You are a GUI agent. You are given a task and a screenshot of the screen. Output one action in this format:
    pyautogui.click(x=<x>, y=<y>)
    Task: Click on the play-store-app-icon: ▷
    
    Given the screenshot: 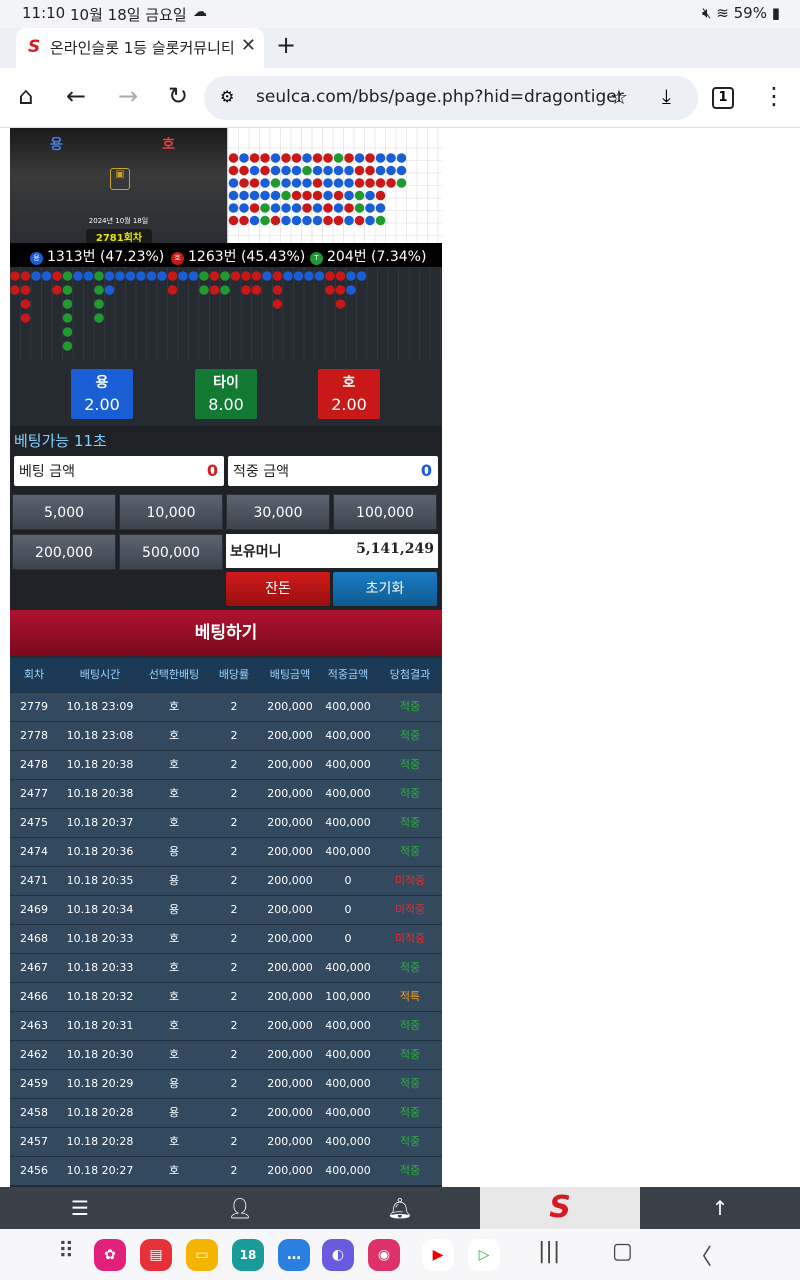 What is the action you would take?
    pyautogui.click(x=484, y=1255)
    